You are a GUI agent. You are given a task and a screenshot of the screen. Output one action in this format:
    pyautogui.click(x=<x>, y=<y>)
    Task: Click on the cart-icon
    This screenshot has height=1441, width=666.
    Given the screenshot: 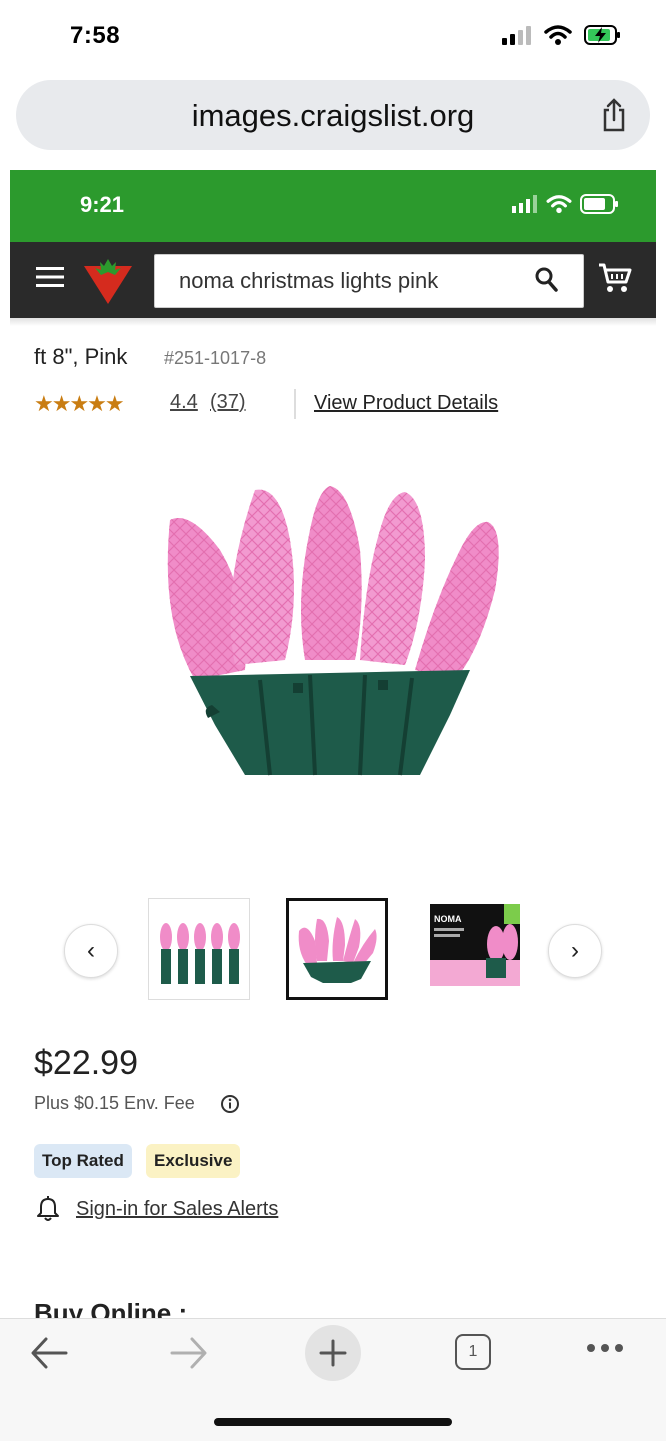 What is the action you would take?
    pyautogui.click(x=615, y=278)
    